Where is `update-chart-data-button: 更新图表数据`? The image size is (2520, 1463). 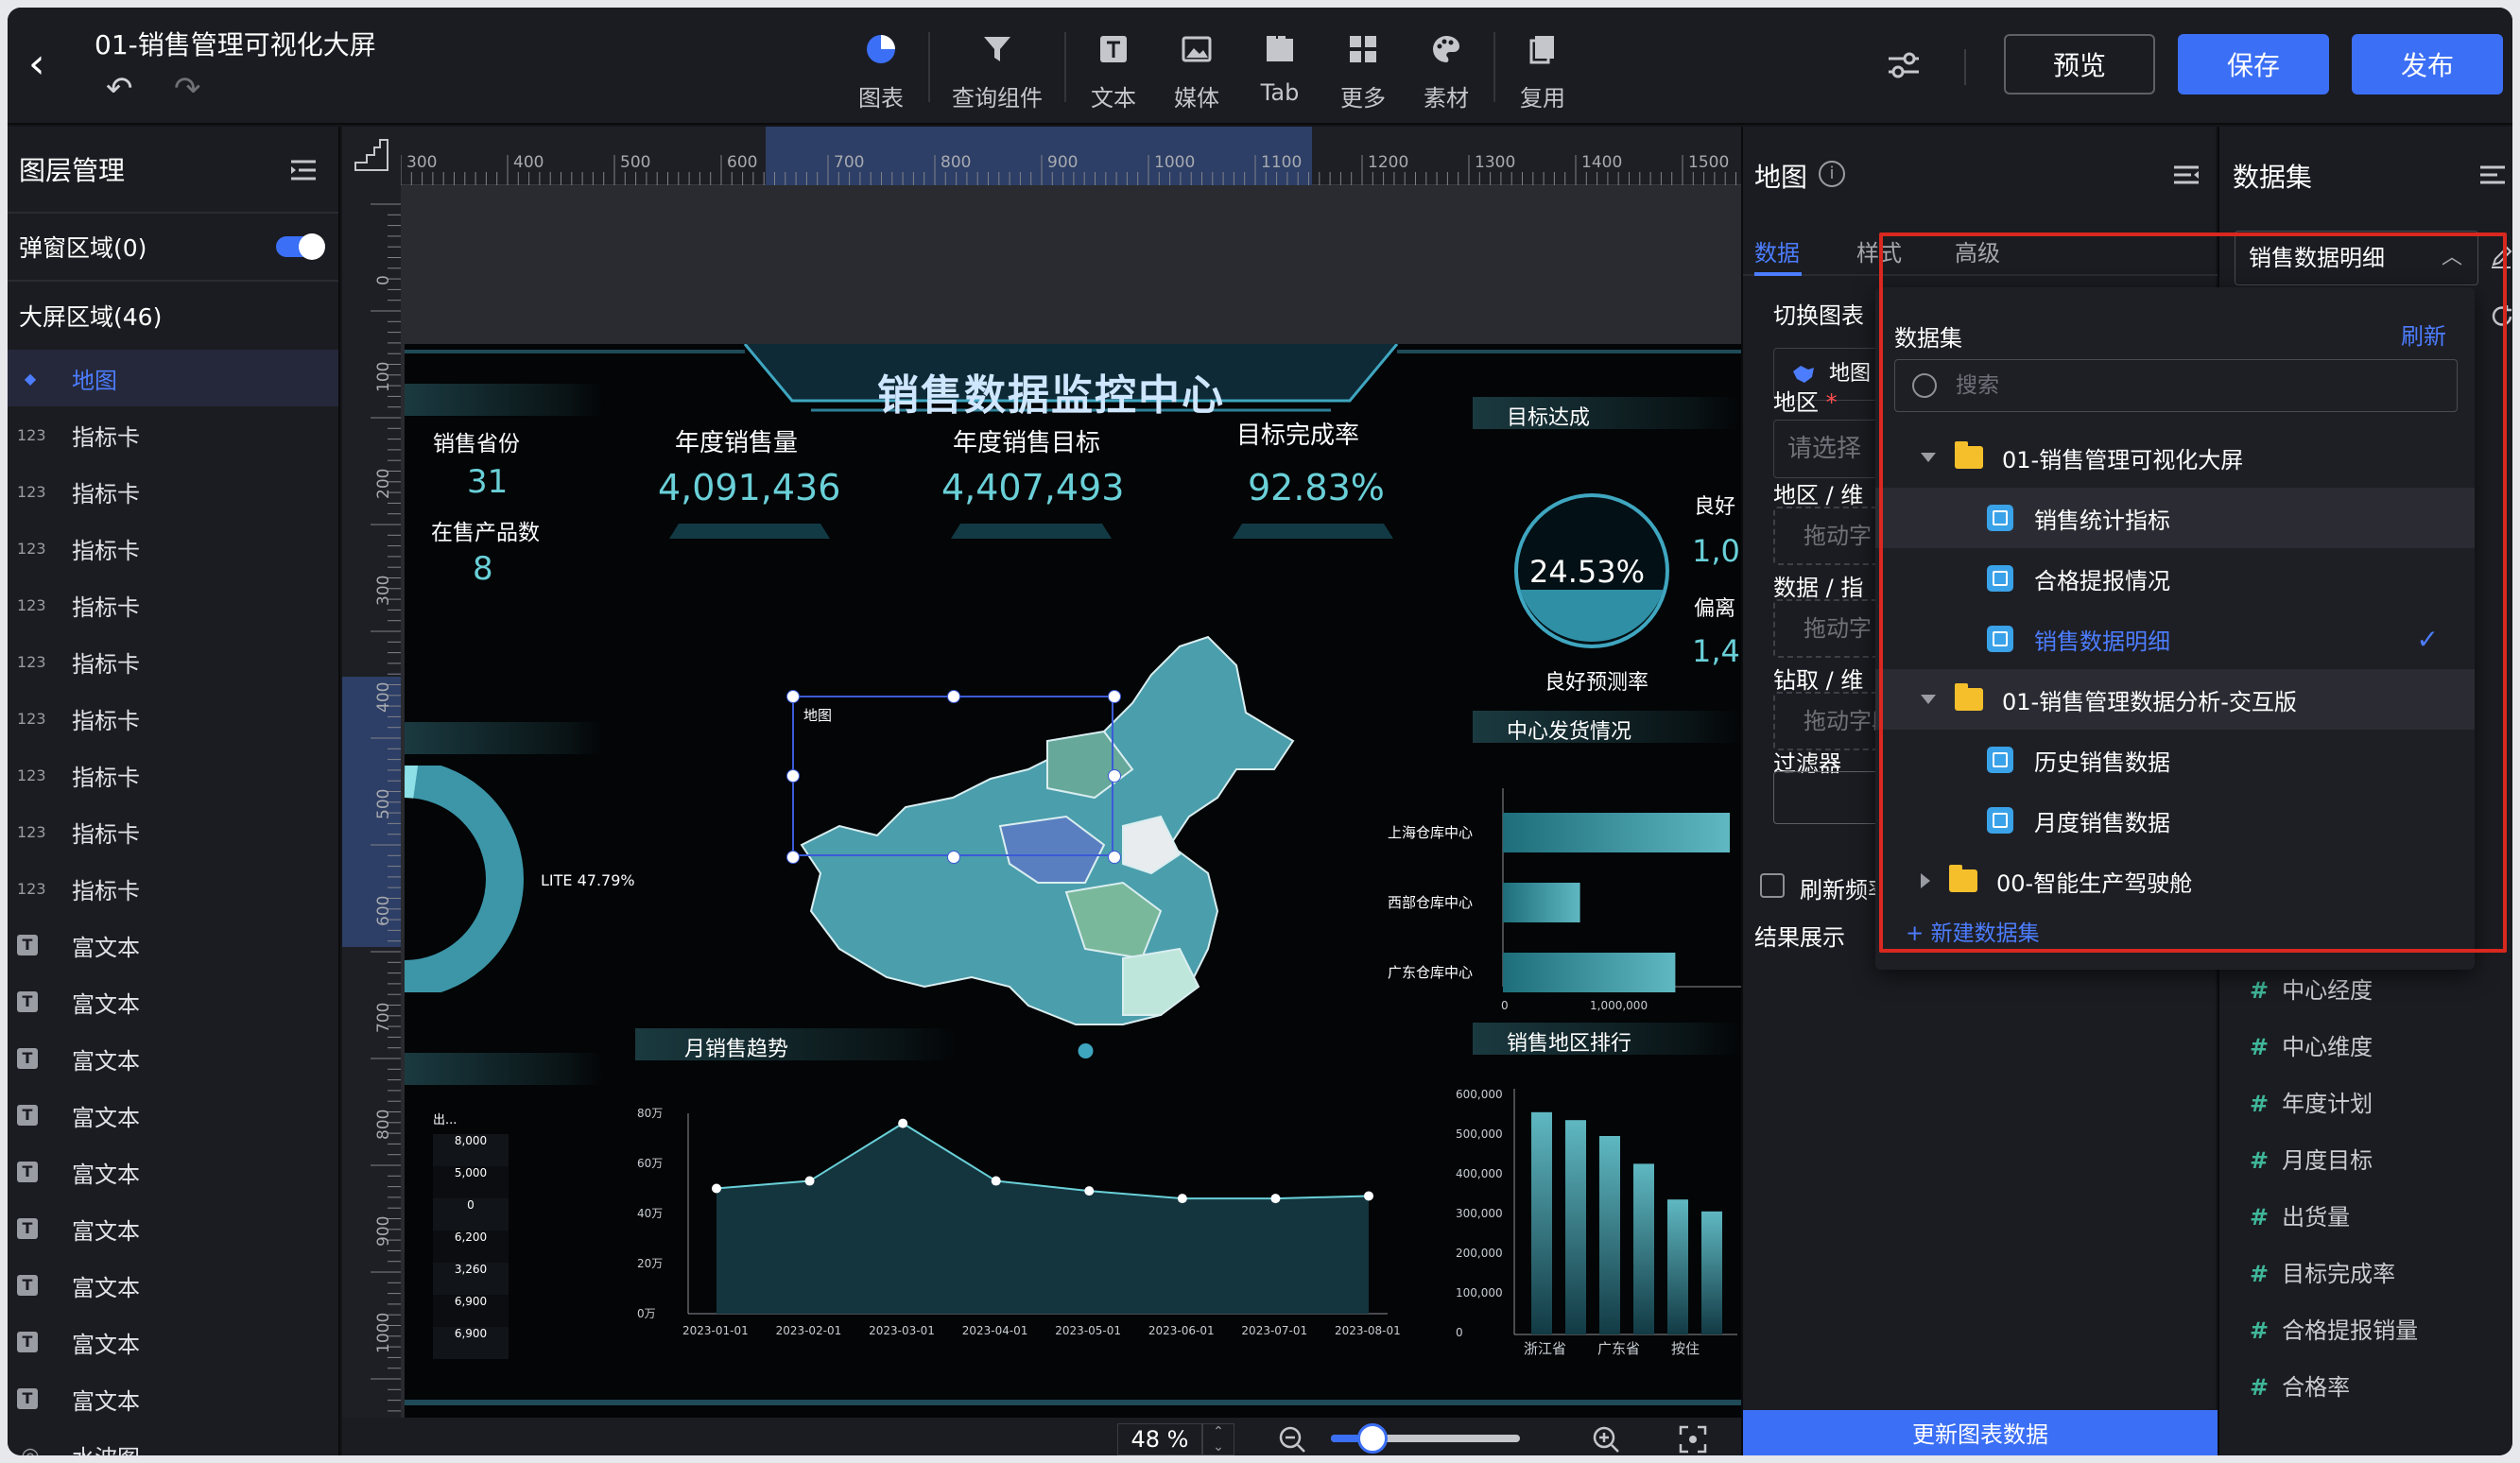
update-chart-data-button: 更新图表数据 is located at coordinates (1980, 1433).